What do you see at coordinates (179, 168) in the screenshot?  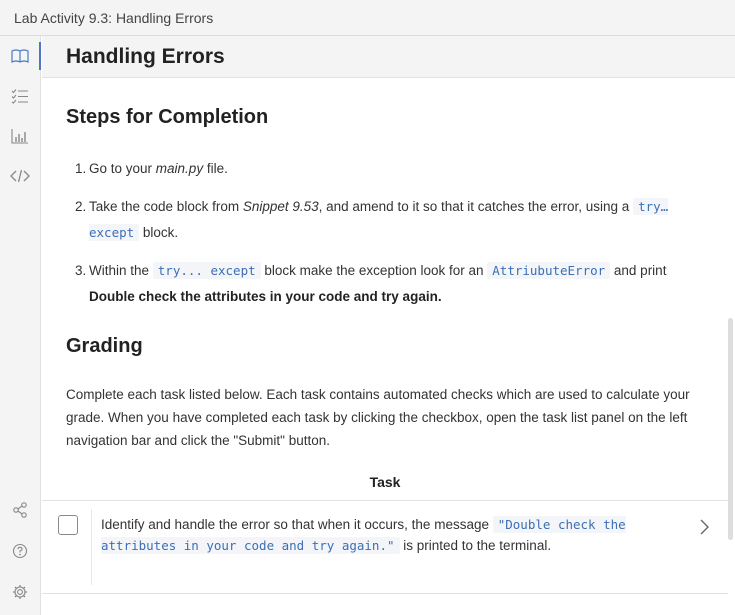 I see `file-name: main.py` at bounding box center [179, 168].